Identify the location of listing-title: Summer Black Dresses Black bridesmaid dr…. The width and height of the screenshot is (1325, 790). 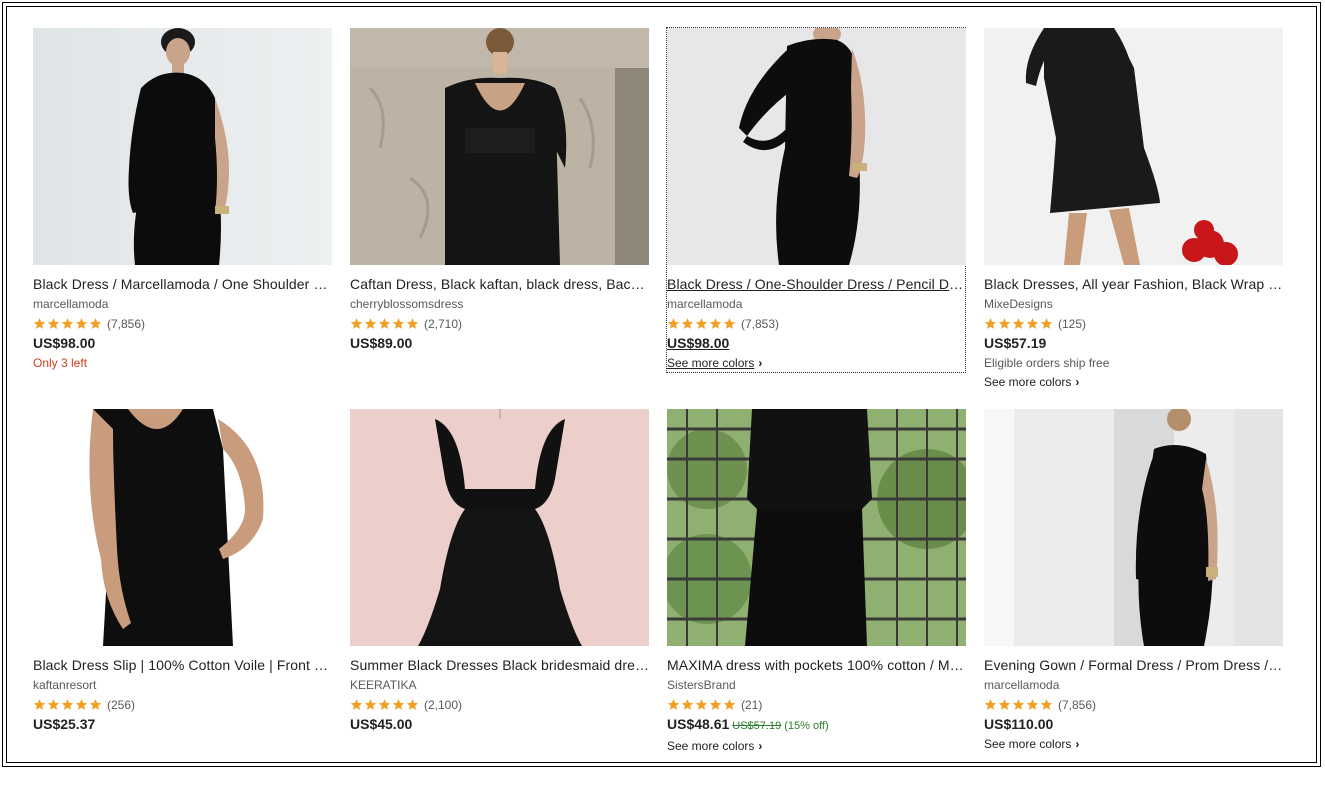
(499, 665).